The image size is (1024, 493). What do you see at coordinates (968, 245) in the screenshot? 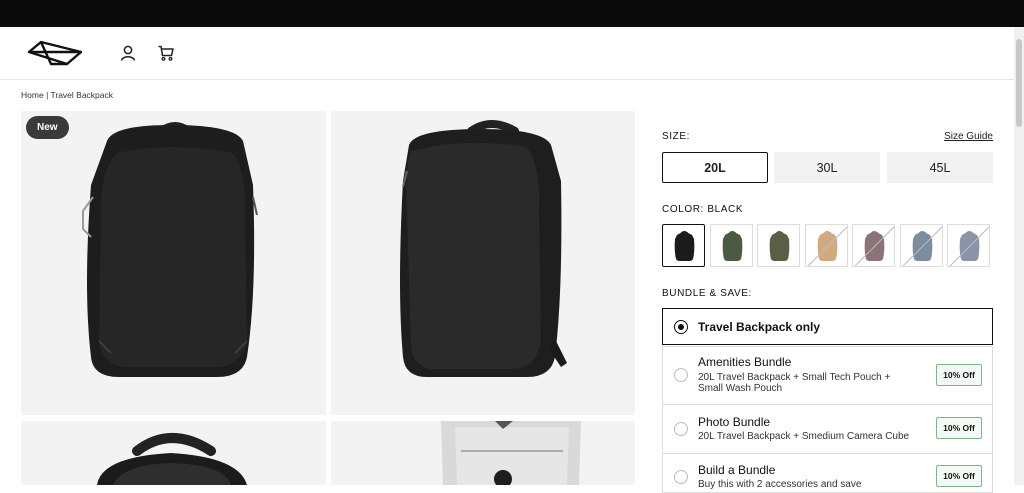
I see `color-swatch-slate` at bounding box center [968, 245].